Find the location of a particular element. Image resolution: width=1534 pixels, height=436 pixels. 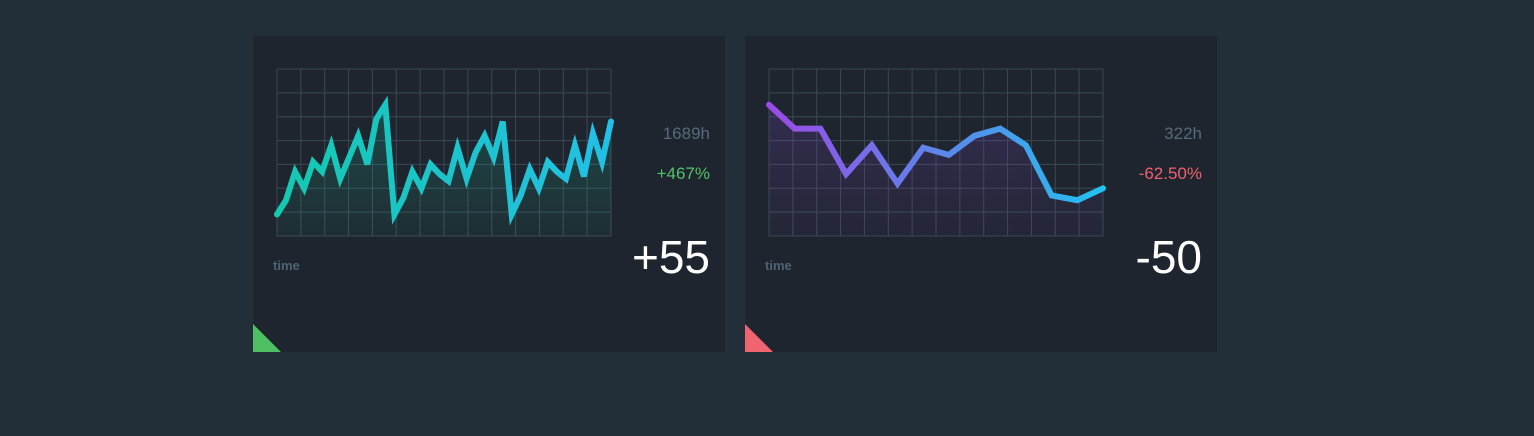

change-percent: -62.50% is located at coordinates (1170, 173).